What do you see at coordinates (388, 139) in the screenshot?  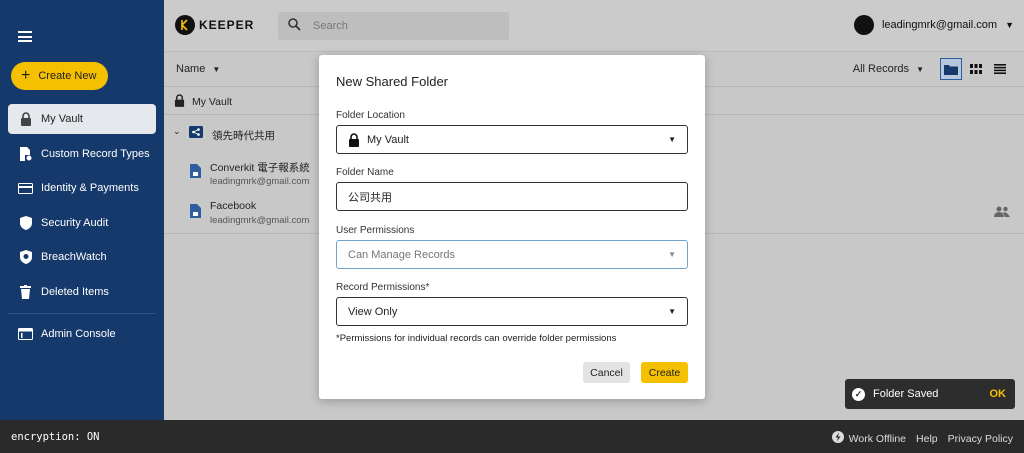 I see `folder-location-value: My Vault` at bounding box center [388, 139].